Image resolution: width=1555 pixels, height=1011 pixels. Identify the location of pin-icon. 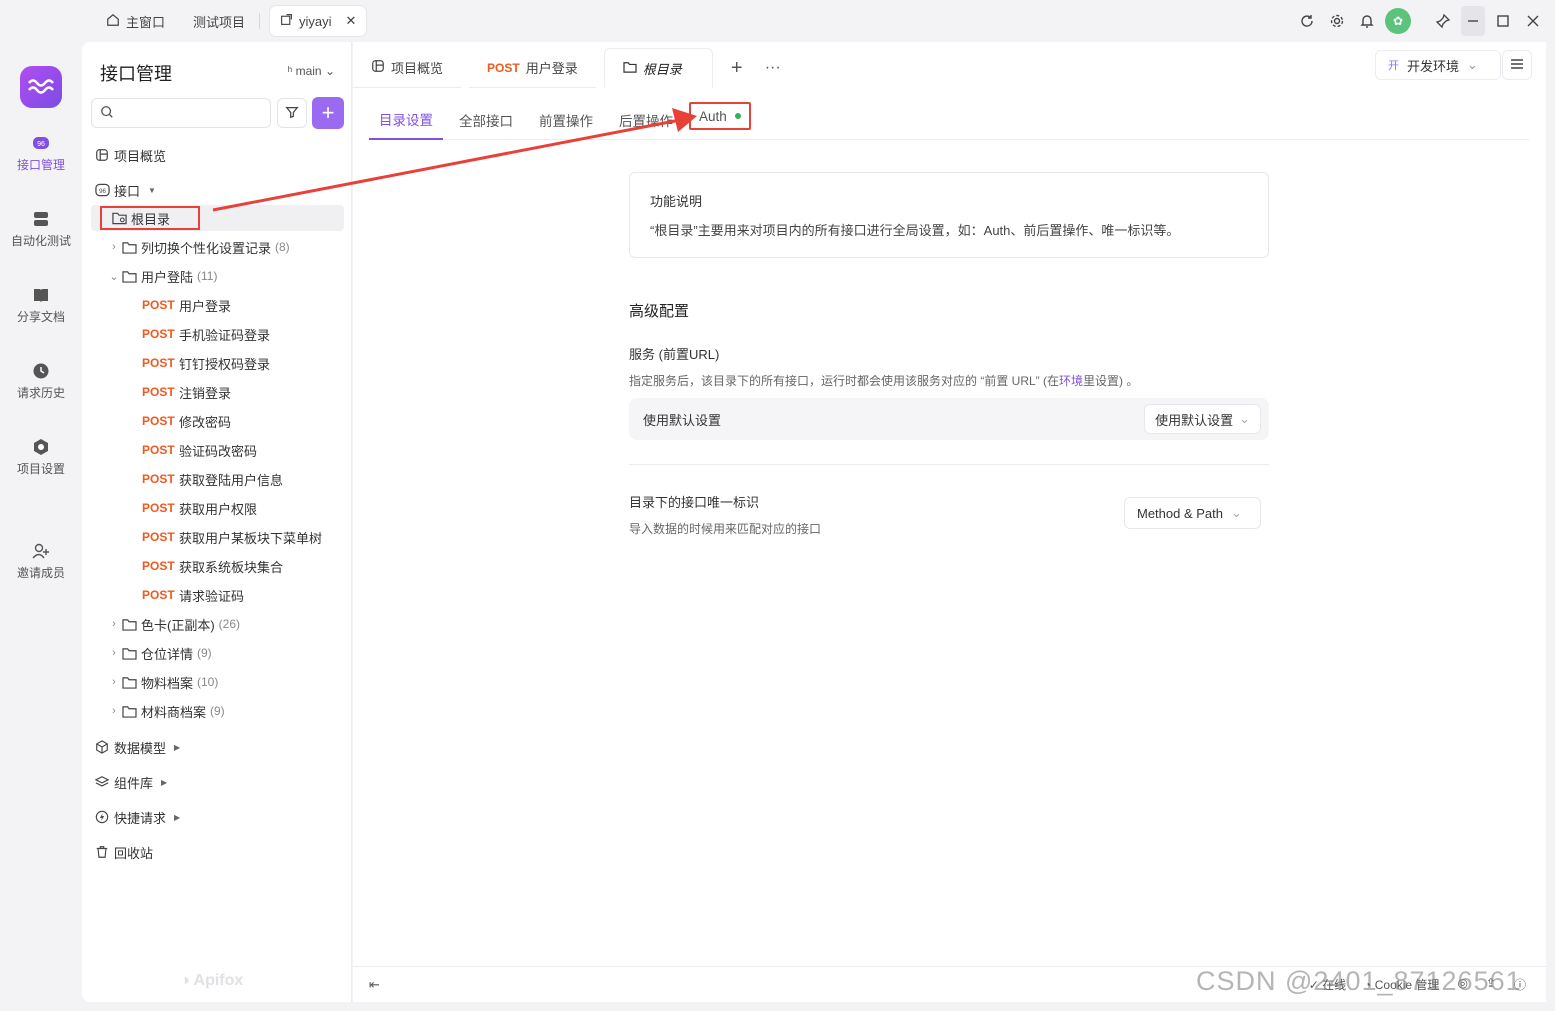
(1443, 21).